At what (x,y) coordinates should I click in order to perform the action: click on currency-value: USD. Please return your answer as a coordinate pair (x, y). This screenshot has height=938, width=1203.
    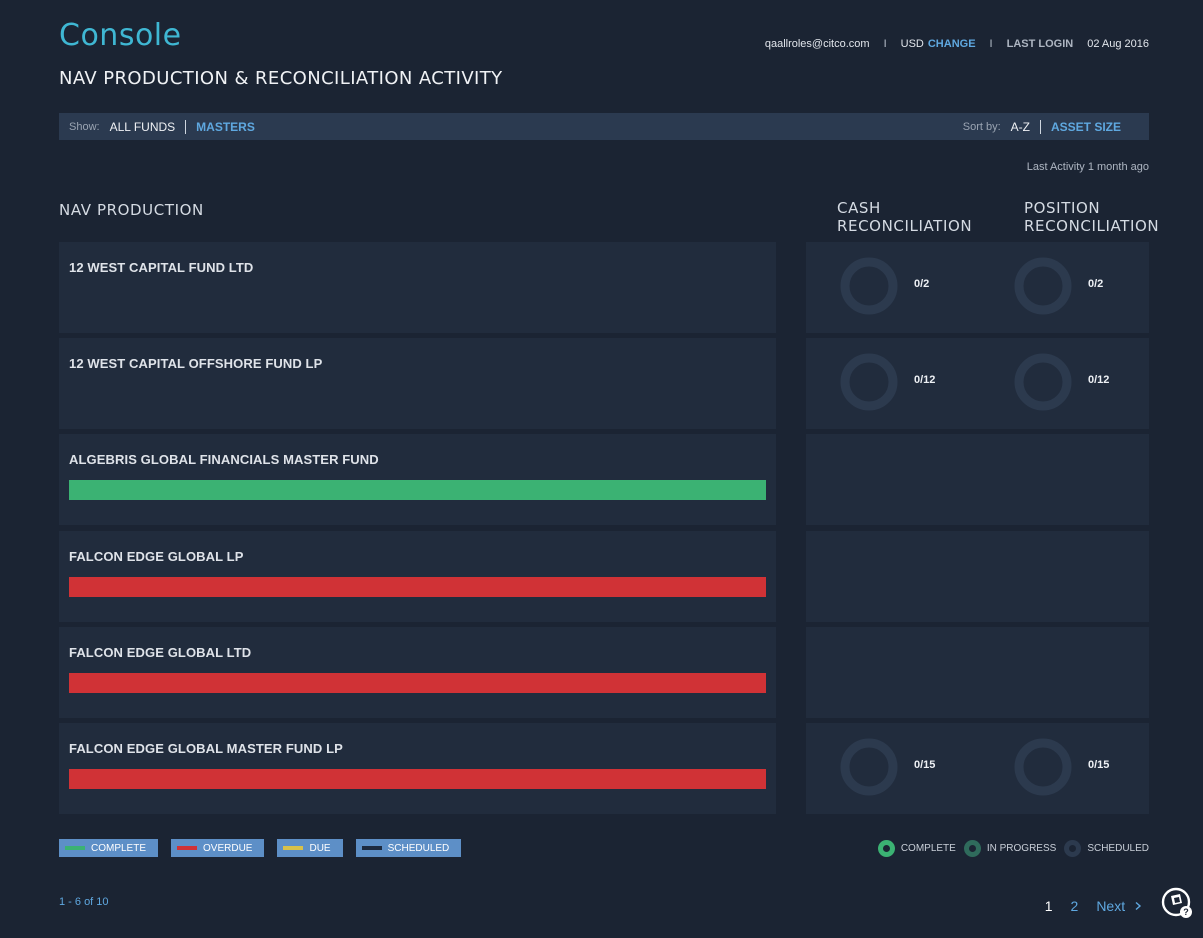
    Looking at the image, I should click on (912, 44).